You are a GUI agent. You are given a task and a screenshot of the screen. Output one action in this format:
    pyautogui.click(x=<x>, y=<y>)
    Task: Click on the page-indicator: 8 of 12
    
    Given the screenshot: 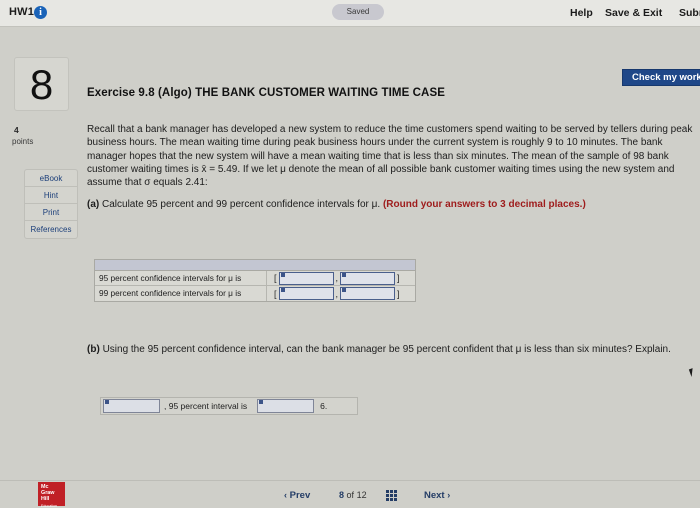 What is the action you would take?
    pyautogui.click(x=353, y=495)
    